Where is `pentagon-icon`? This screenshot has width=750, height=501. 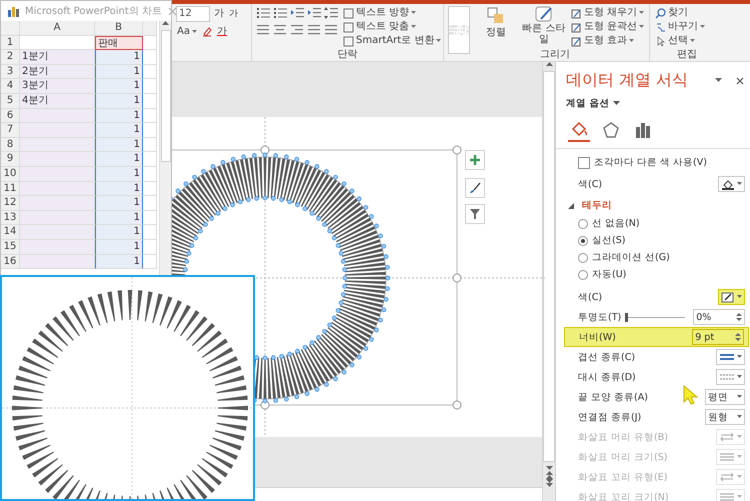
pentagon-icon is located at coordinates (611, 130).